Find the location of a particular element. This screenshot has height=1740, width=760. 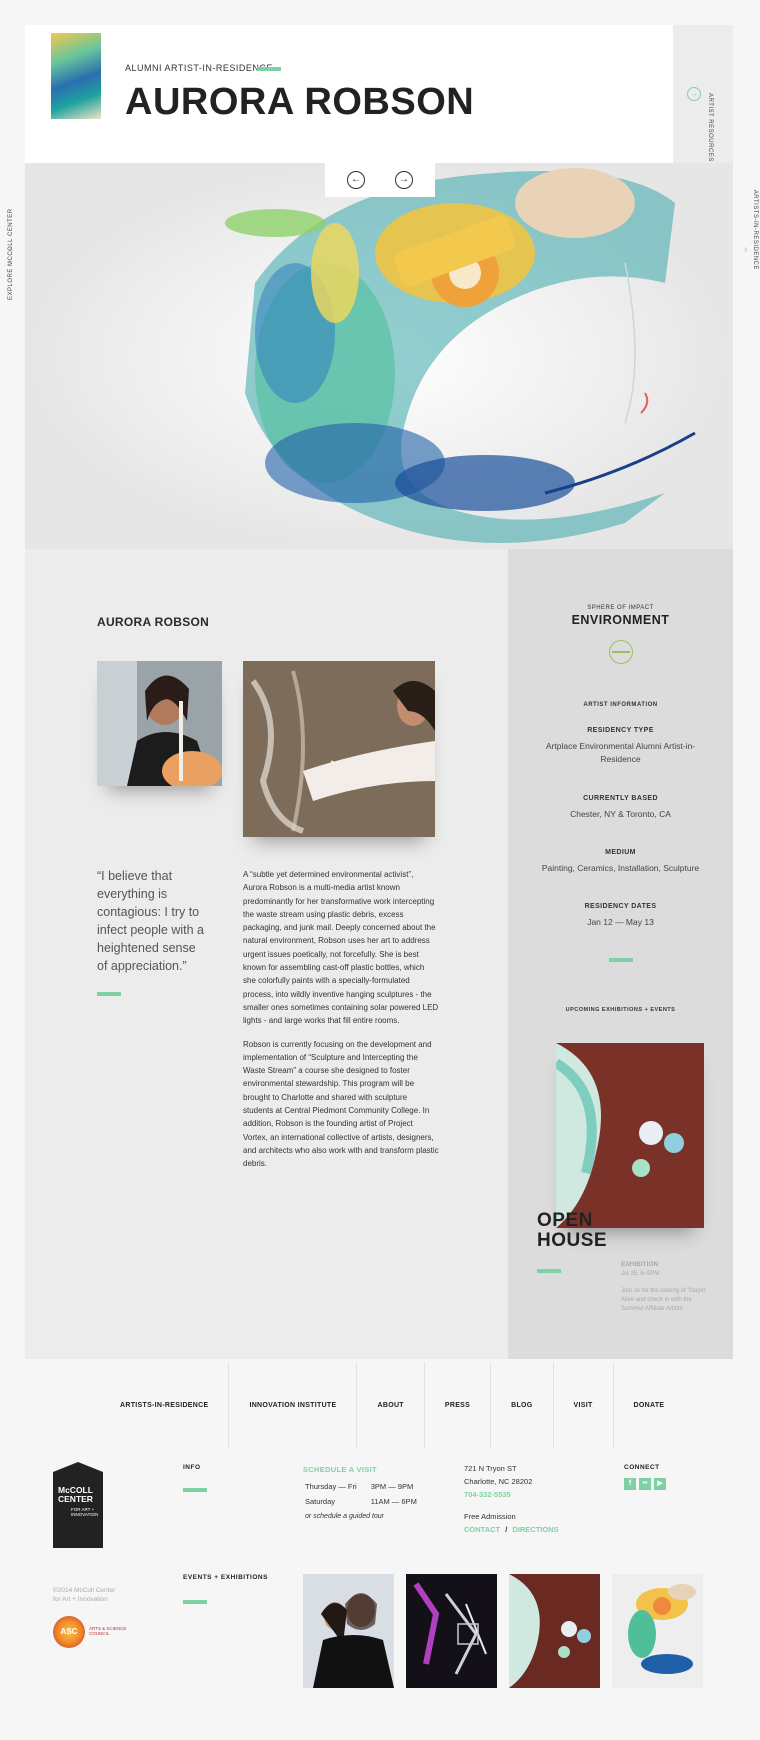

logo-subline: INNOVATION is located at coordinates (85, 1514).